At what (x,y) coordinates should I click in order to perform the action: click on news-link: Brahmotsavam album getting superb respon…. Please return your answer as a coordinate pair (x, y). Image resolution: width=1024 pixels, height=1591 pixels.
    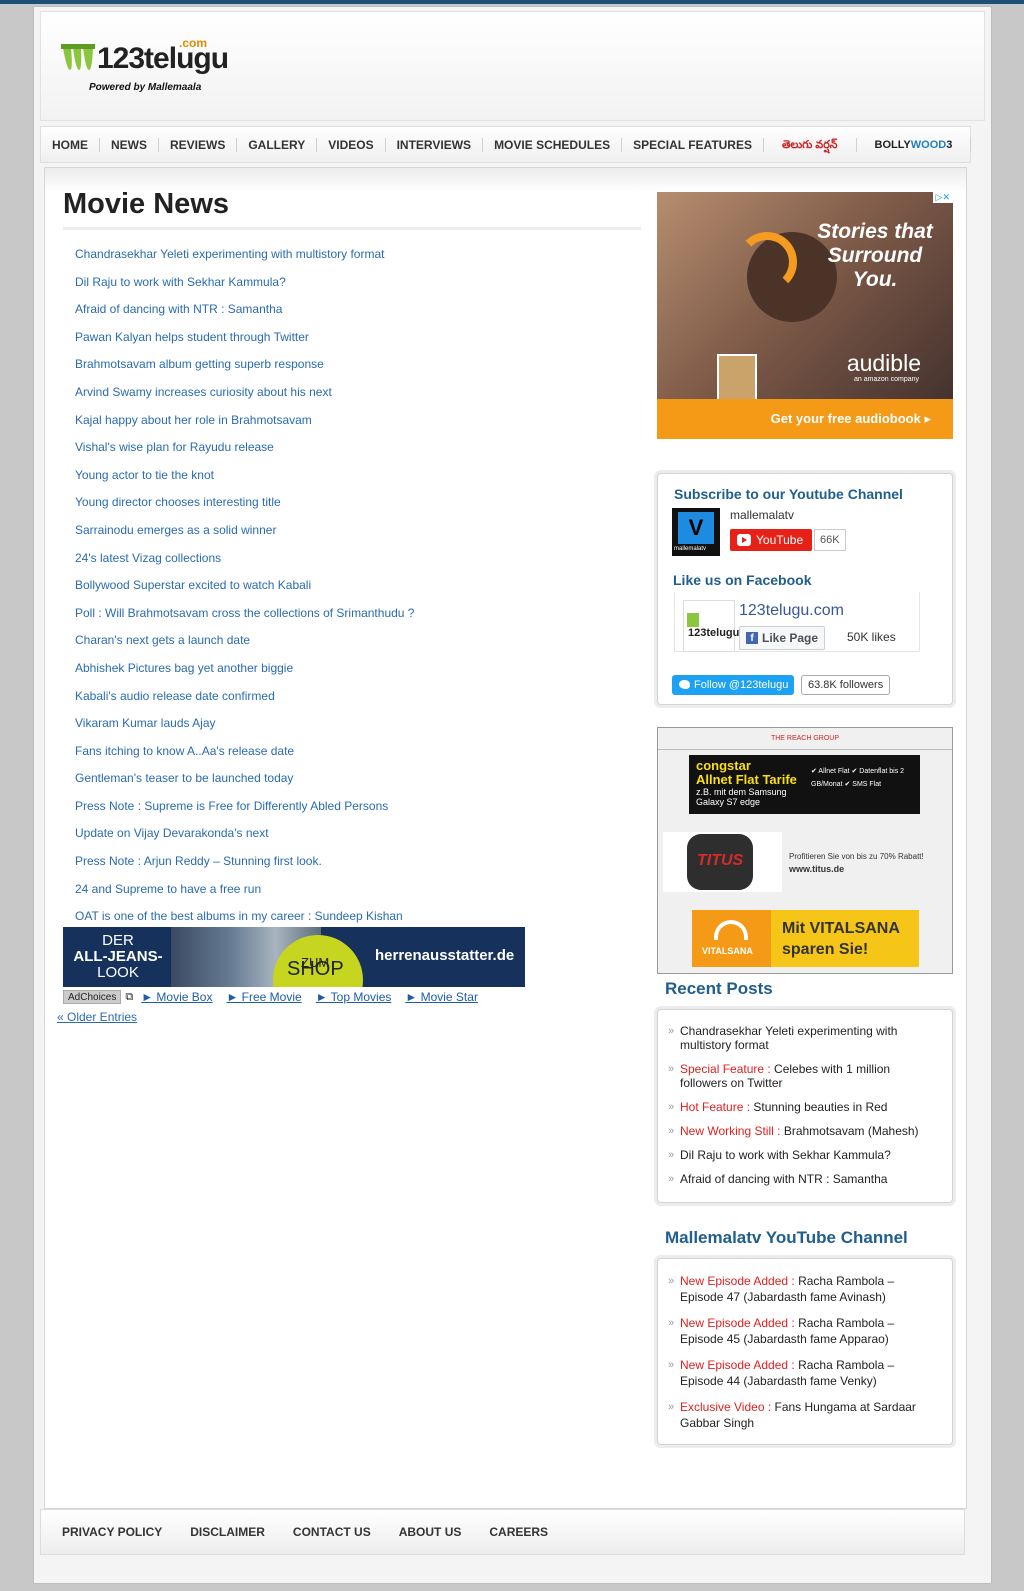
    Looking at the image, I should click on (199, 364).